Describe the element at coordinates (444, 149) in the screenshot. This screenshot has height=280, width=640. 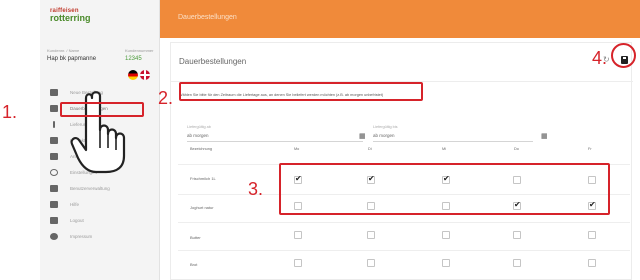
I see `grid-header-mi: Mi` at that location.